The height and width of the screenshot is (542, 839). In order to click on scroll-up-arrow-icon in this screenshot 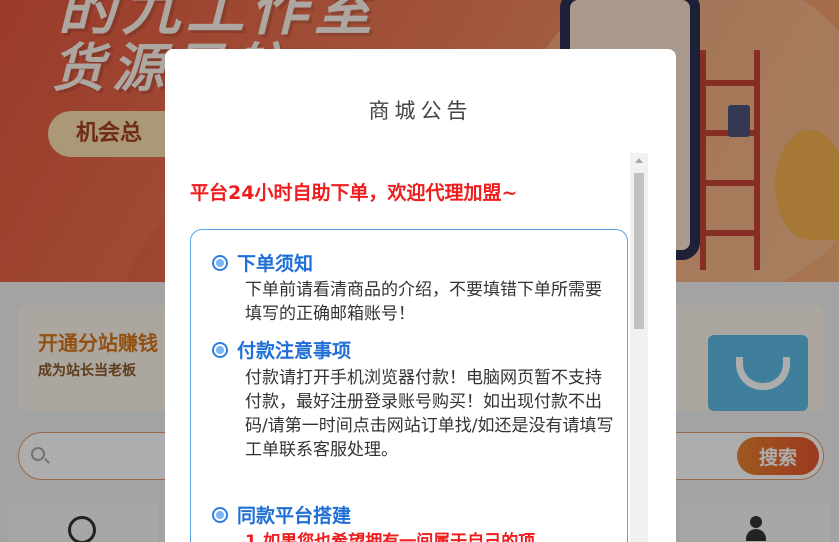, I will do `click(639, 160)`.